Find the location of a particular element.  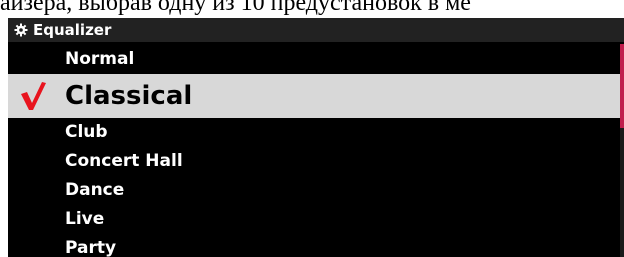

preset-label: Live is located at coordinates (85, 219).